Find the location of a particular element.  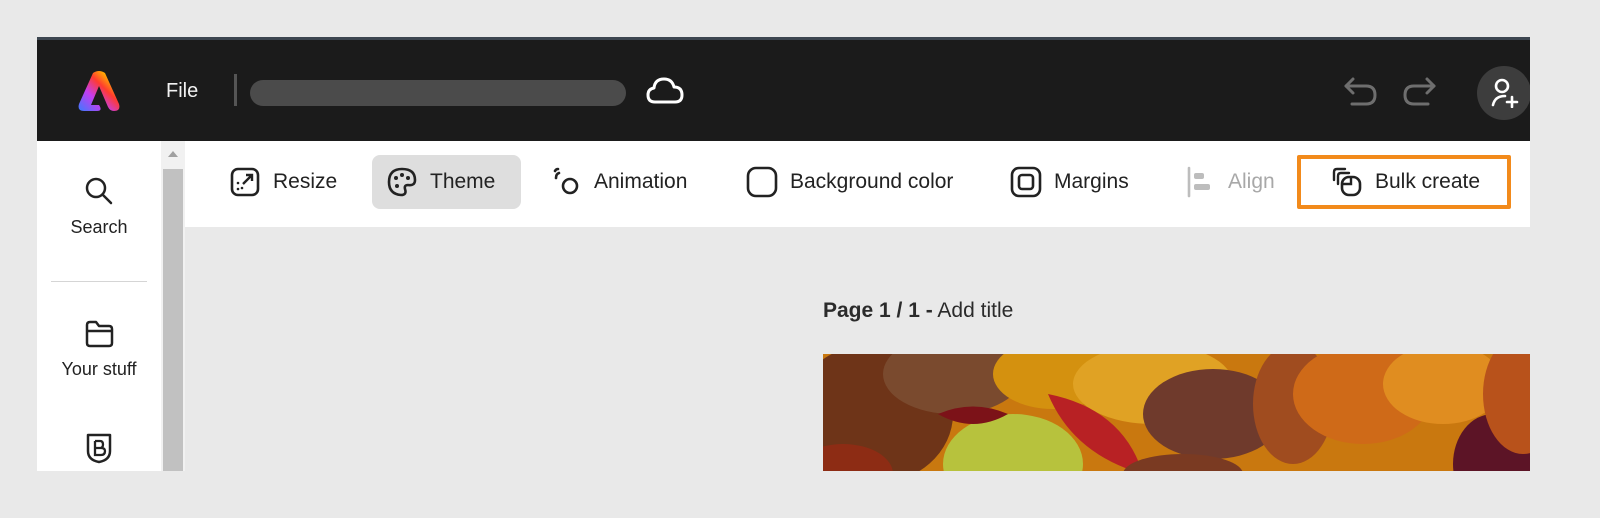

background-color-button: Background color is located at coordinates (849, 182).